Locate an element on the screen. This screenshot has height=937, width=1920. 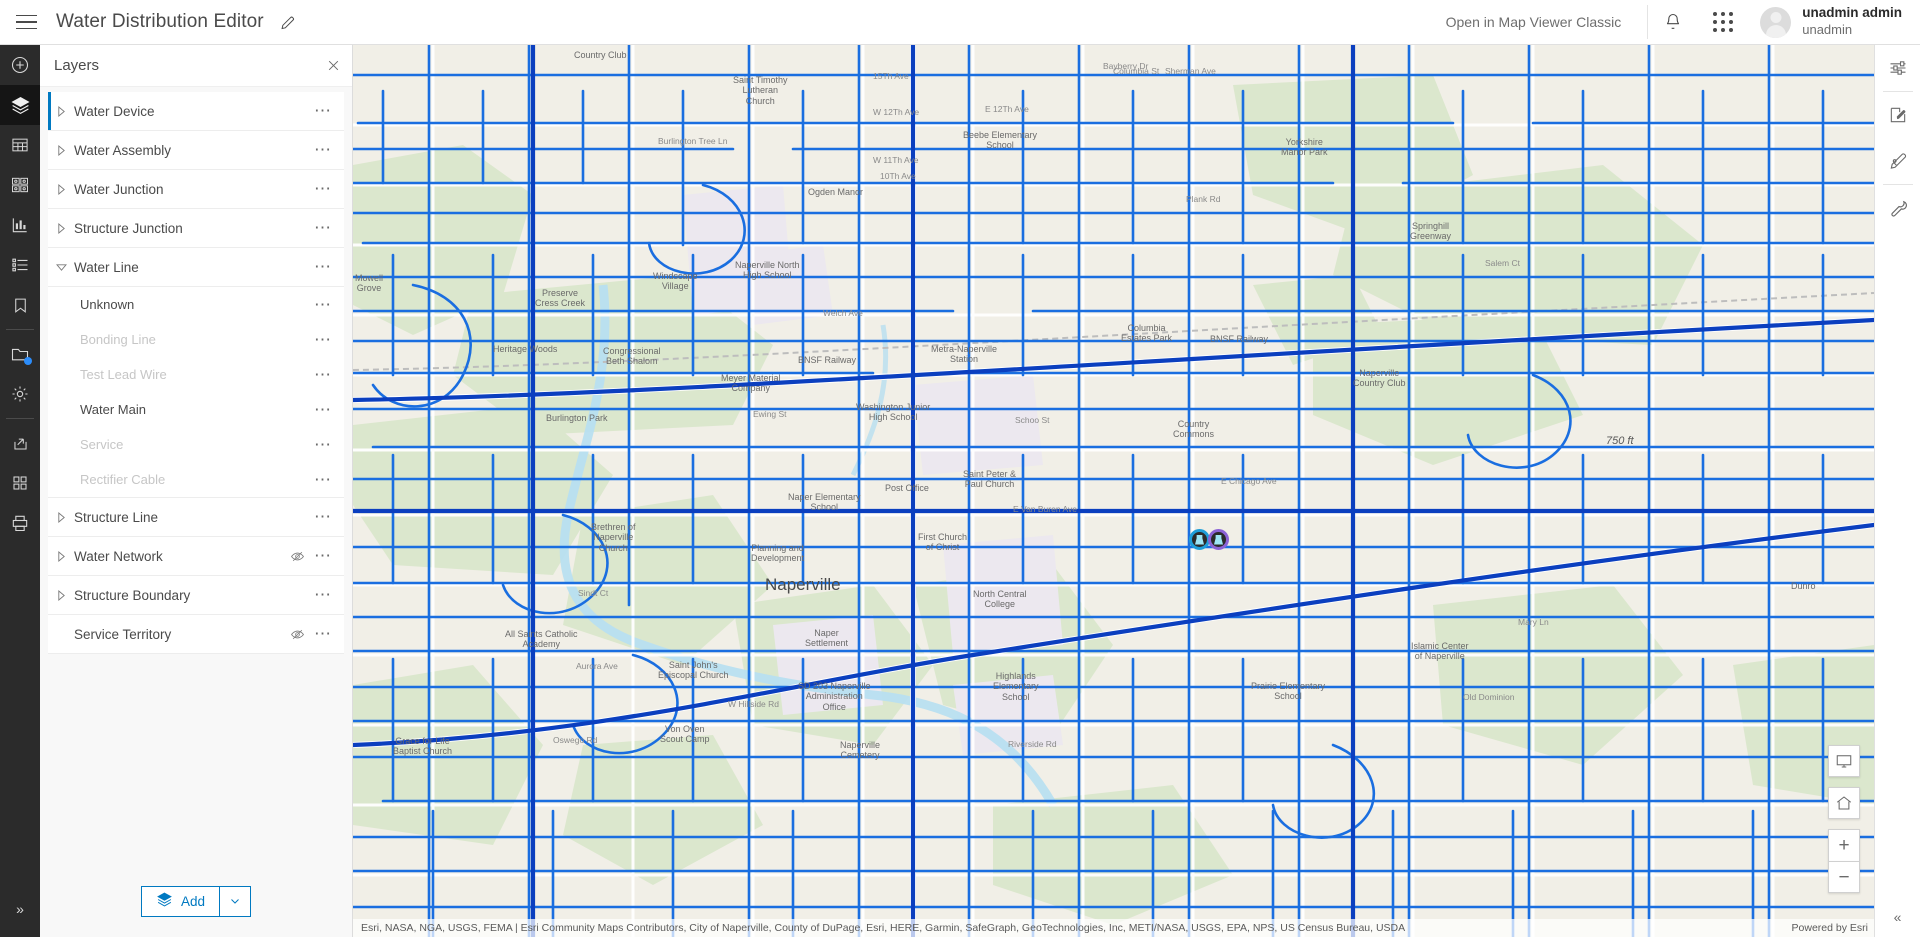
sublayer-row-bonding-line: Bonding Line ⋯ is located at coordinates (196, 339).